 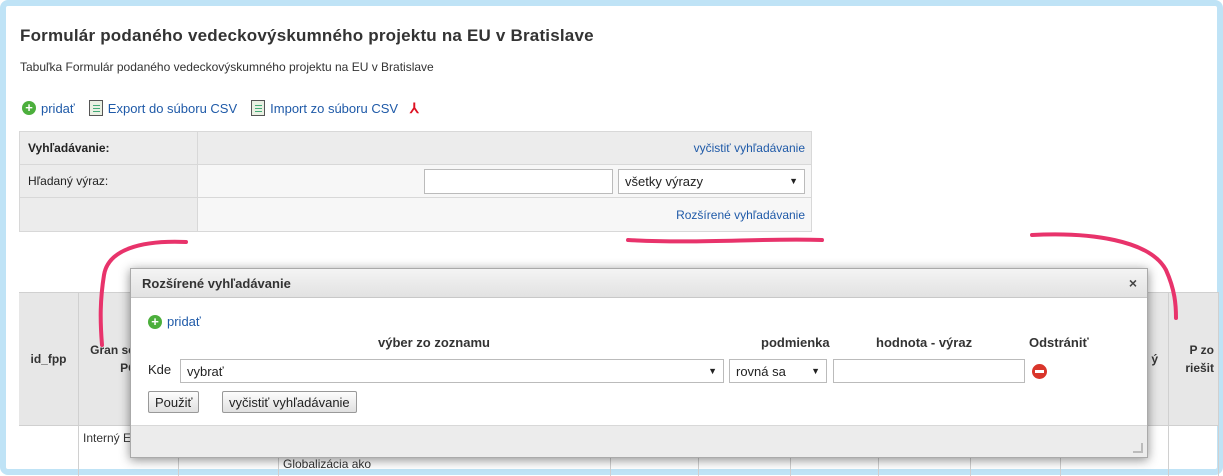 I want to click on pdf-export-button: ⅄, so click(x=416, y=107).